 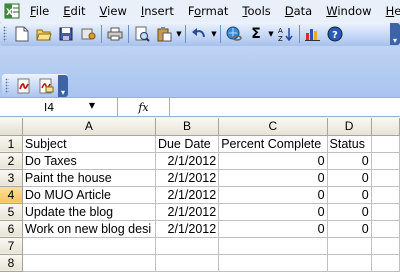 I want to click on cell-d1: Status, so click(x=349, y=144).